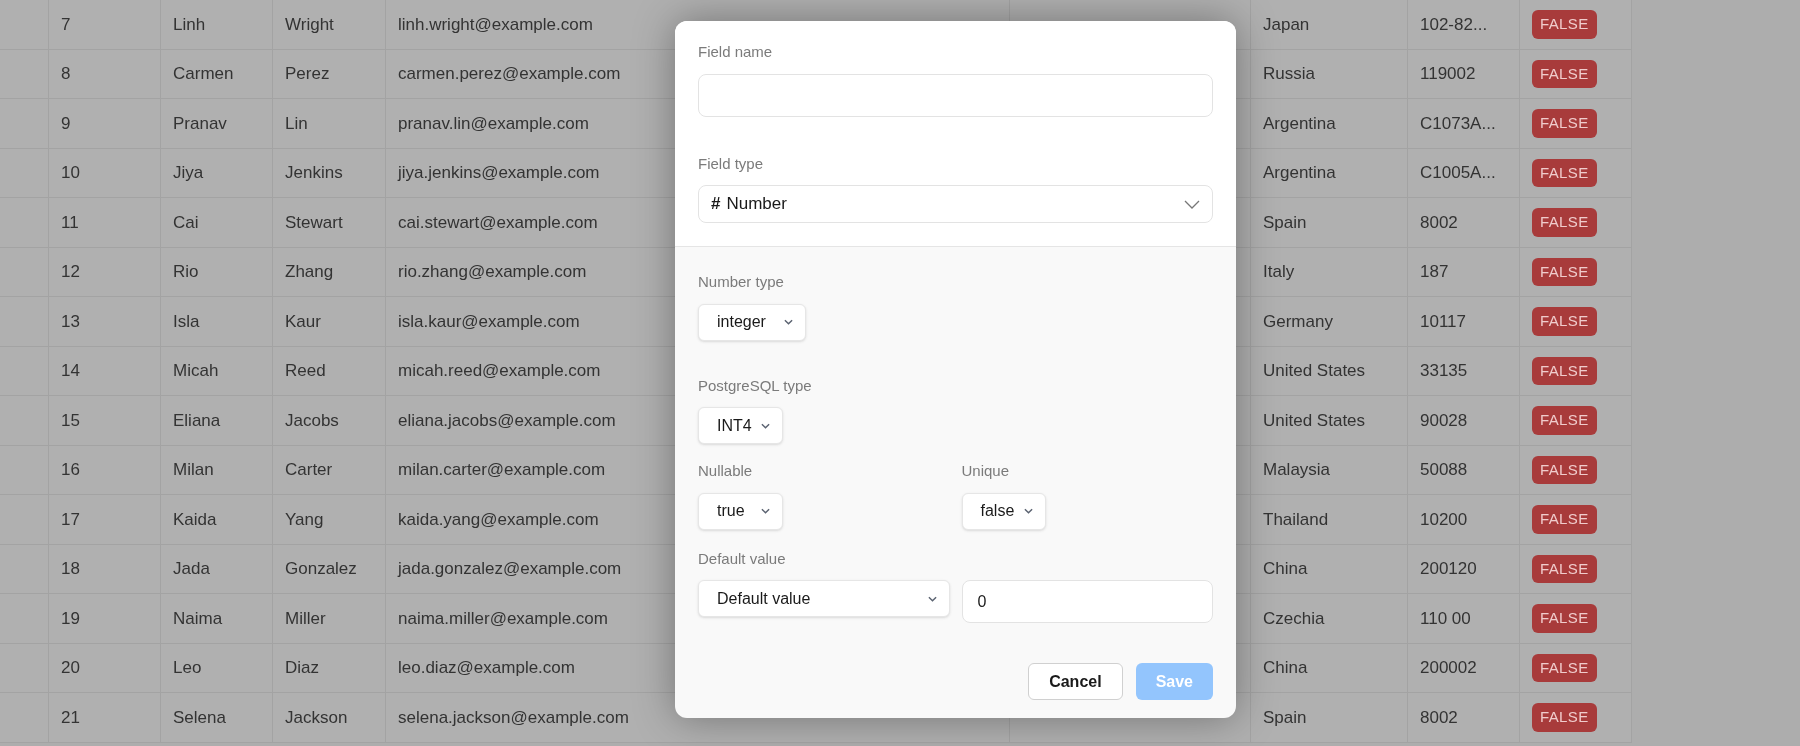  What do you see at coordinates (70, 173) in the screenshot?
I see `table-cell-text: 10` at bounding box center [70, 173].